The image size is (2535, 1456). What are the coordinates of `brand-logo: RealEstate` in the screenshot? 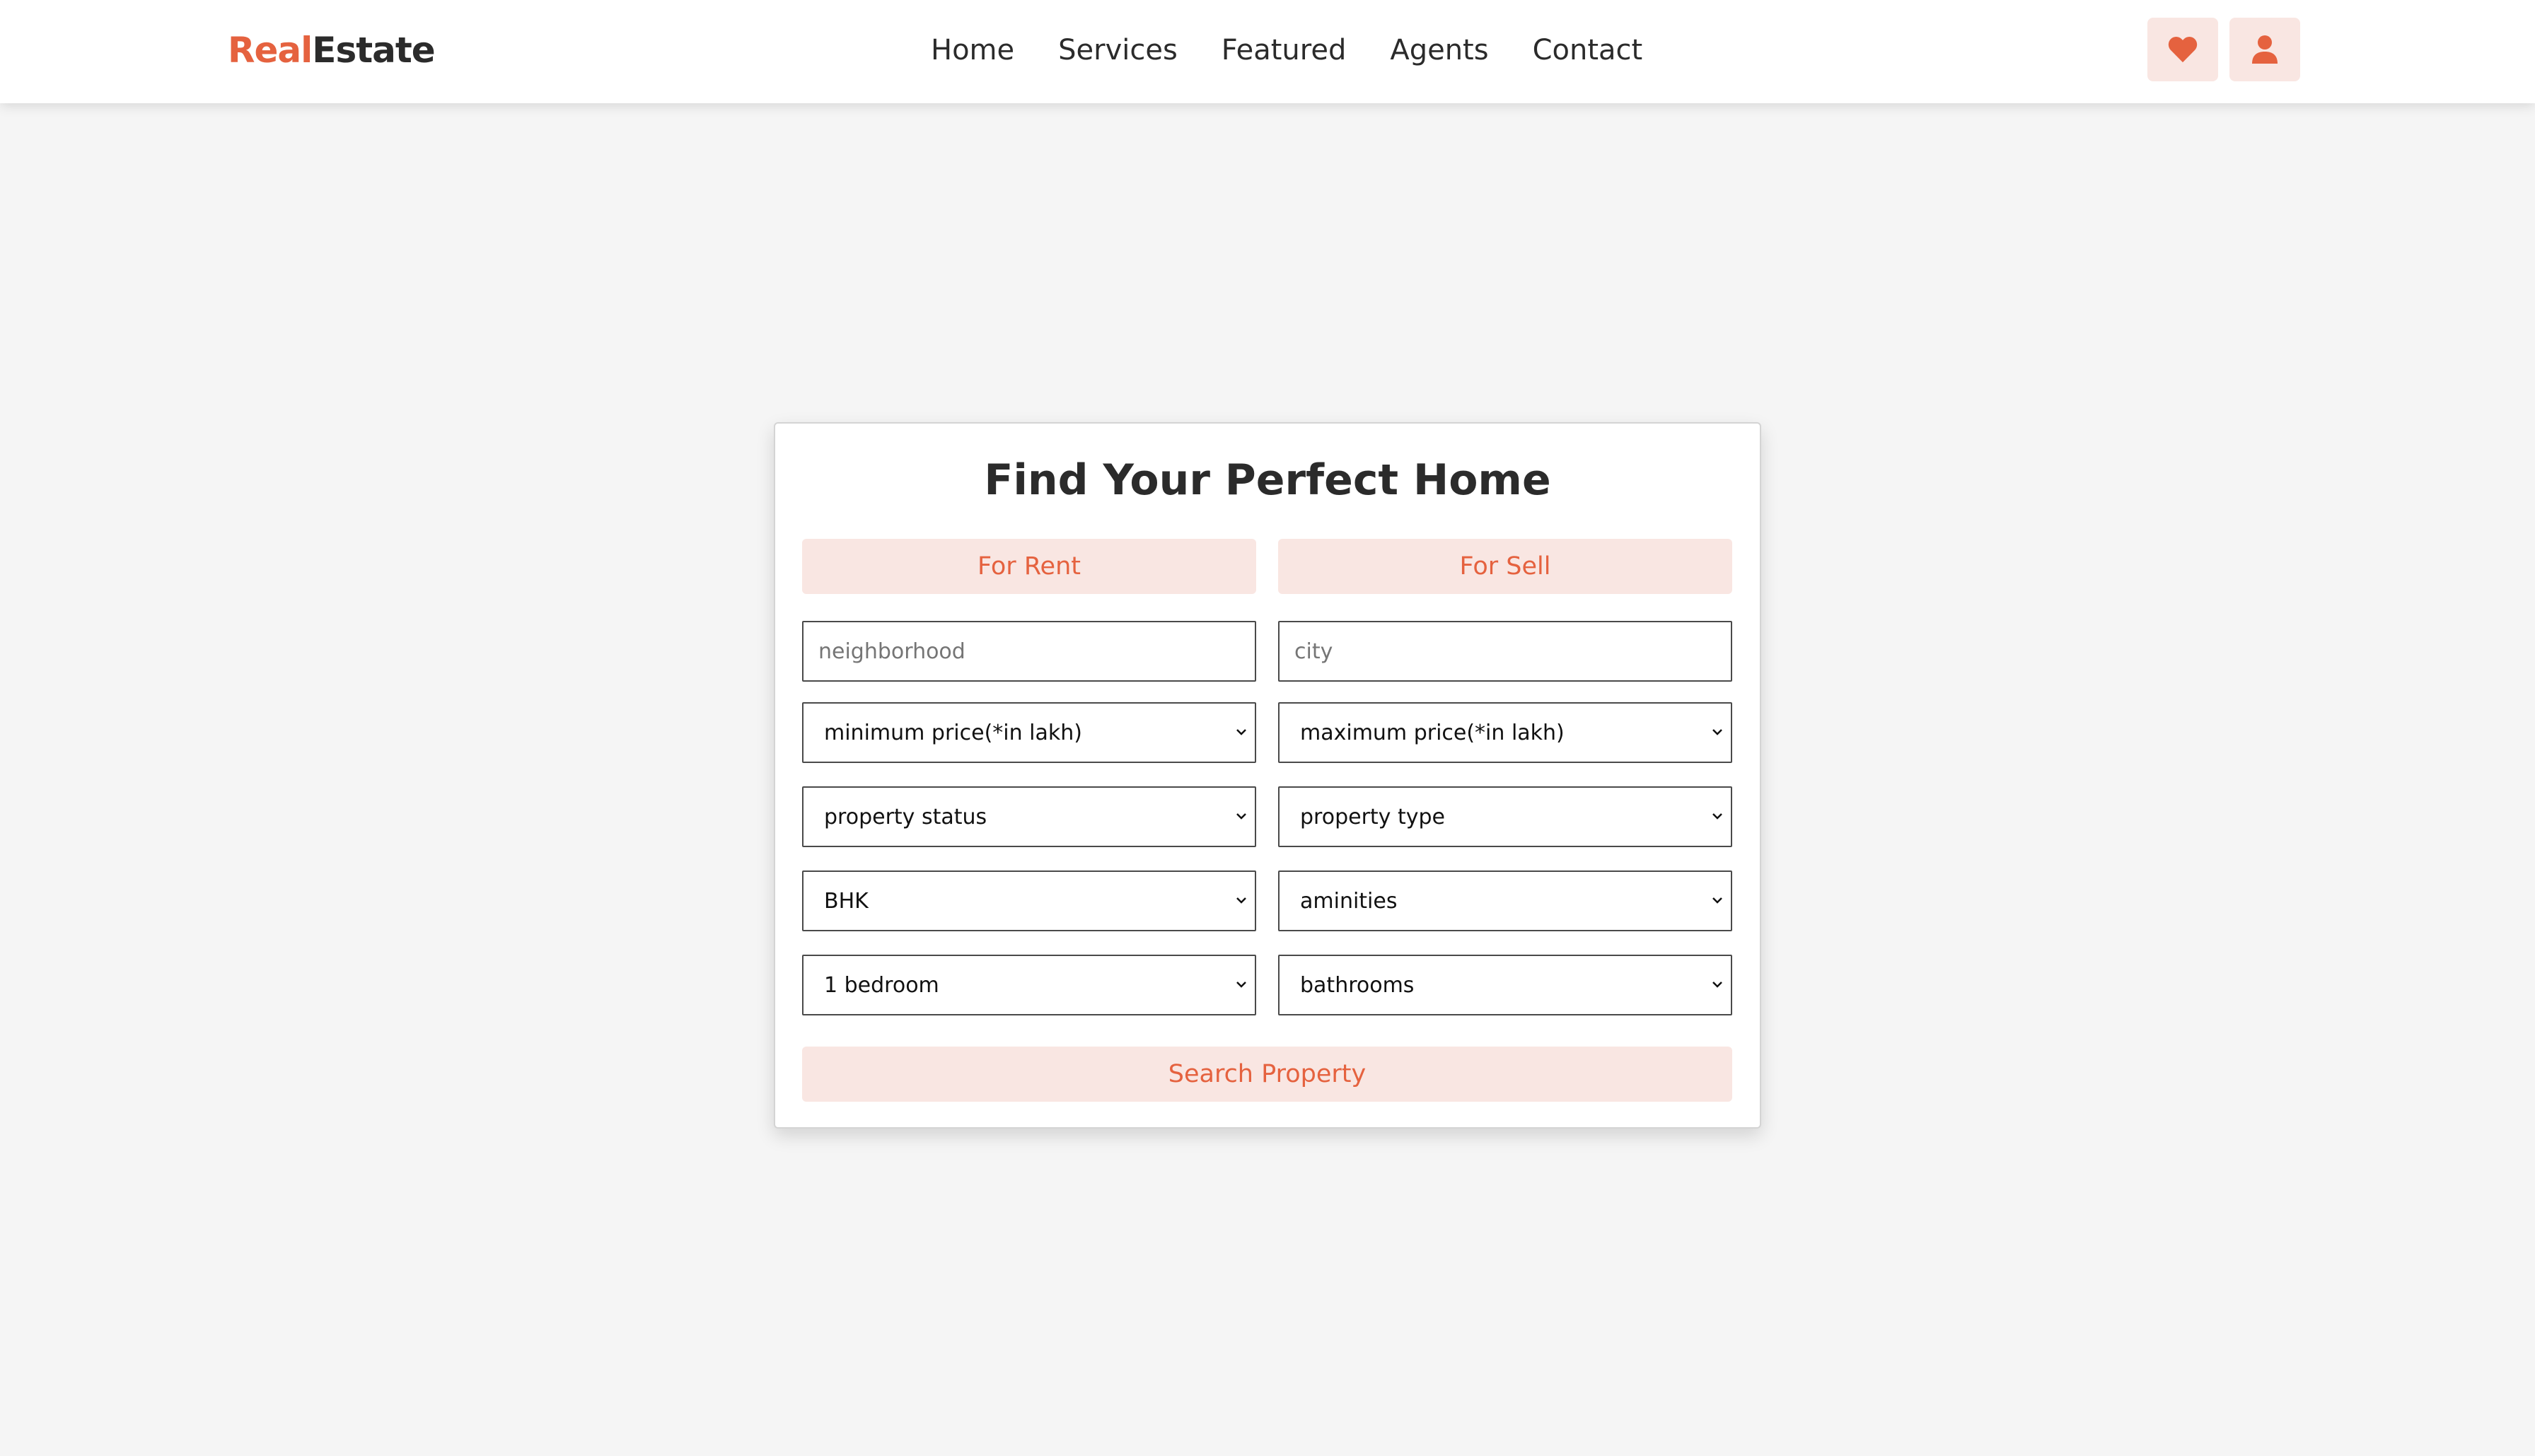 It's located at (332, 50).